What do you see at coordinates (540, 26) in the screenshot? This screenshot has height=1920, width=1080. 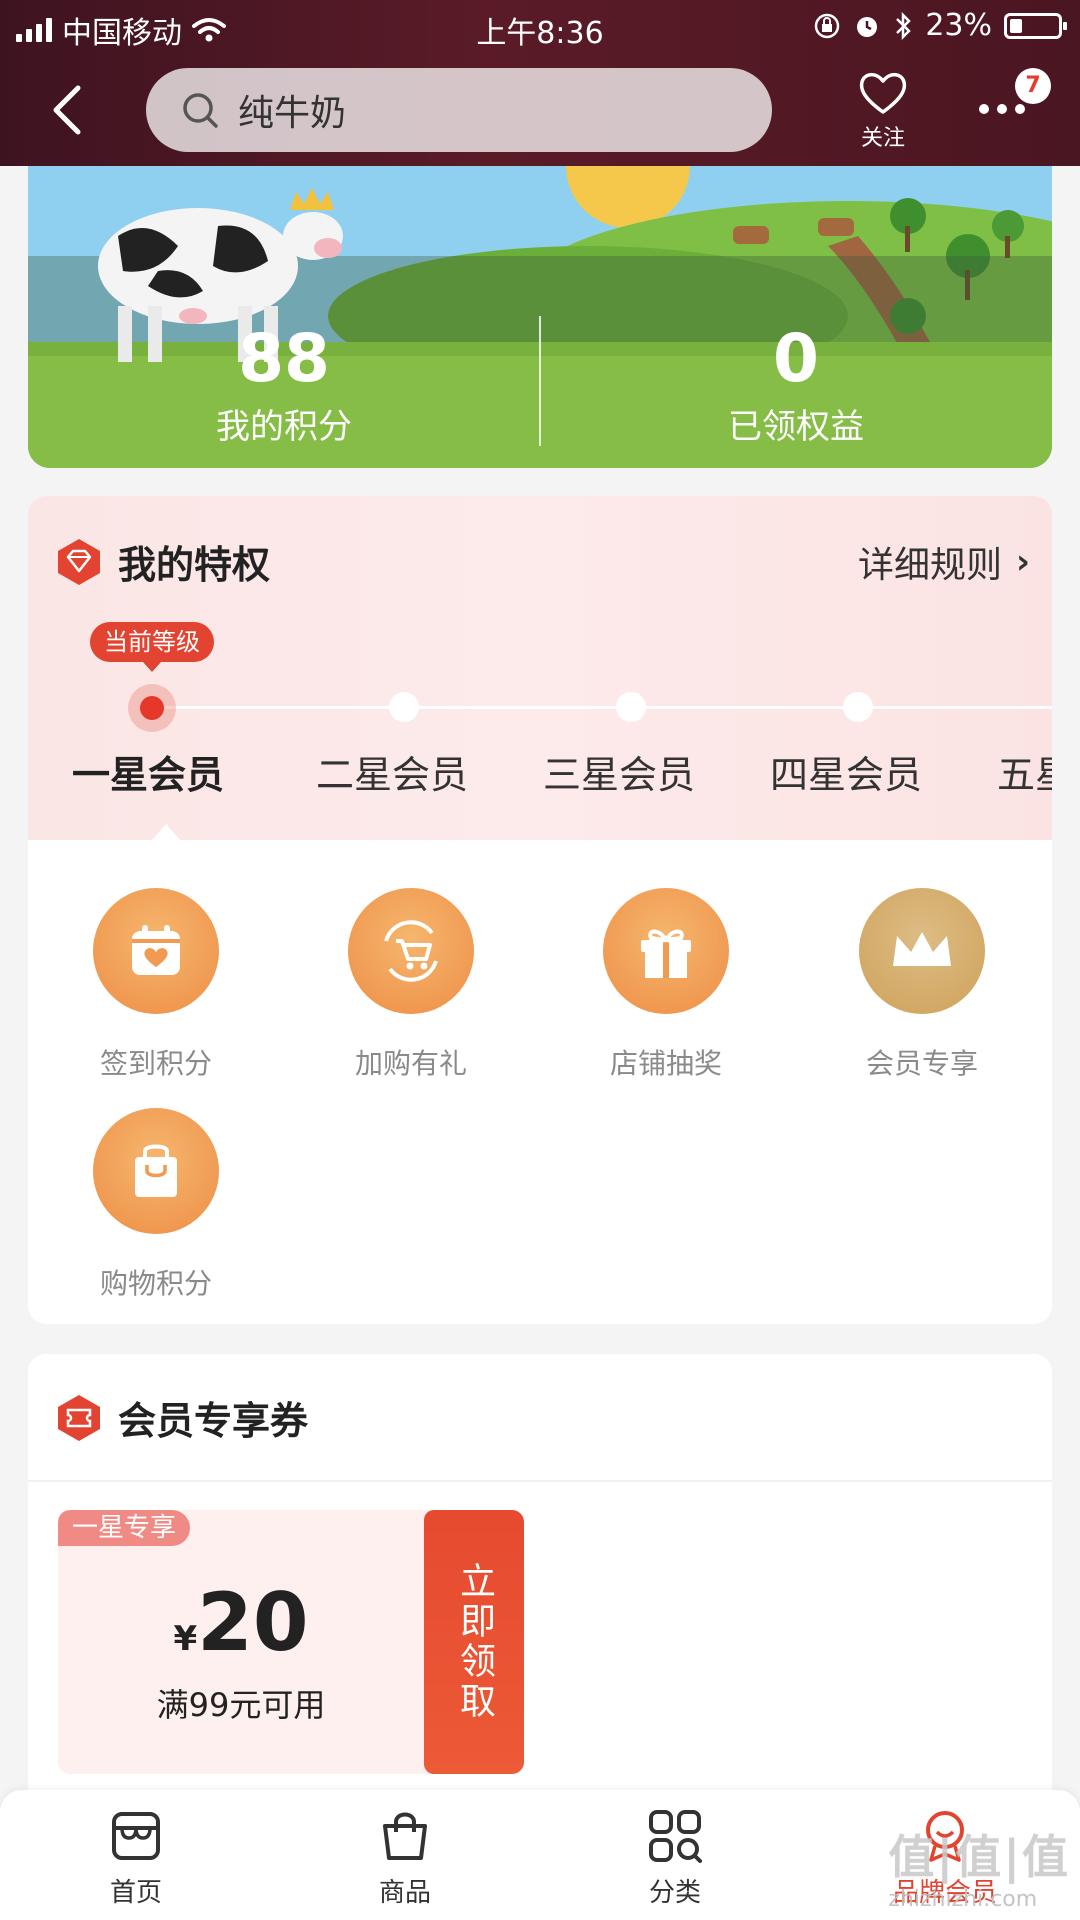 I see `status-bar: 中国移动 上午8:36 23%` at bounding box center [540, 26].